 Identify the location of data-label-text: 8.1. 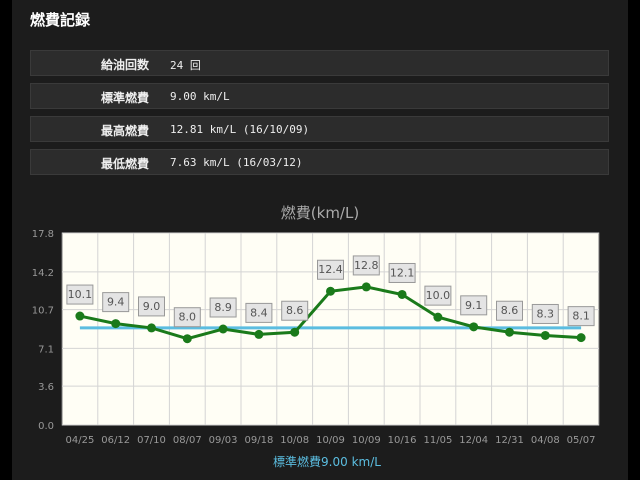
(581, 316).